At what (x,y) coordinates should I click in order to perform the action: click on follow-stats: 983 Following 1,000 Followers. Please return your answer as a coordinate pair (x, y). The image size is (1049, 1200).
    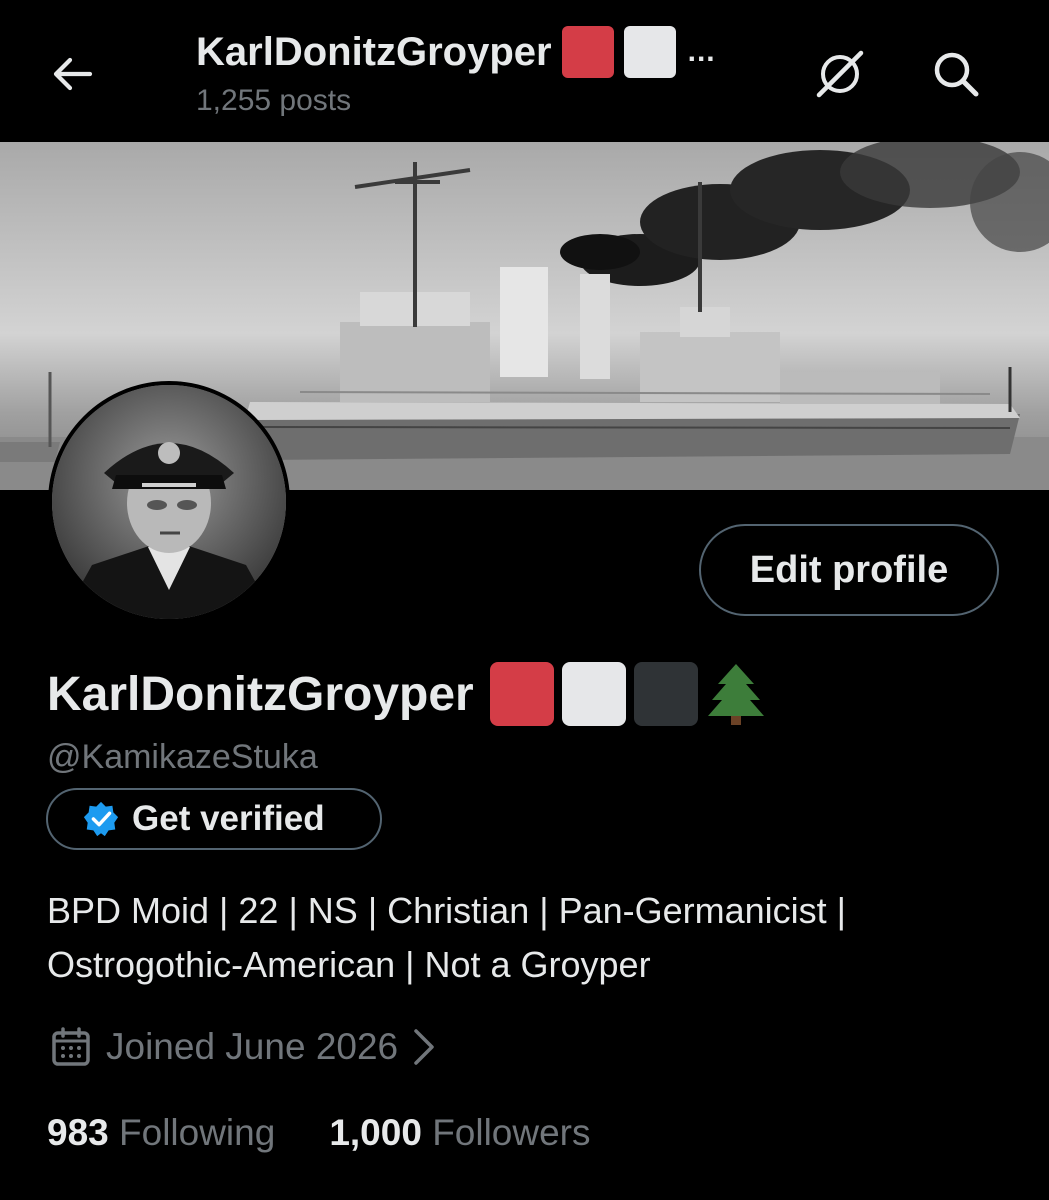
    Looking at the image, I should click on (319, 1133).